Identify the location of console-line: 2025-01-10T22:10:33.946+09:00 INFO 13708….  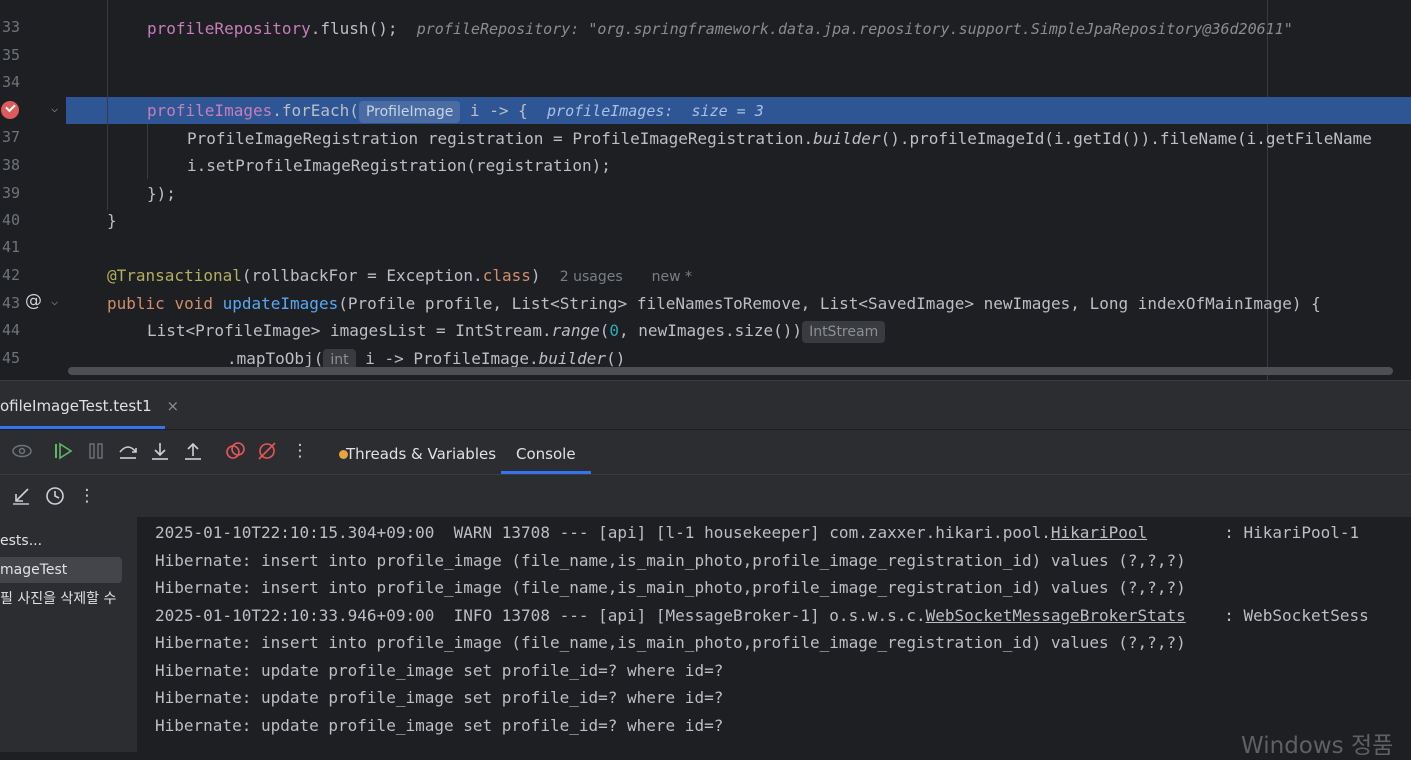
(762, 615).